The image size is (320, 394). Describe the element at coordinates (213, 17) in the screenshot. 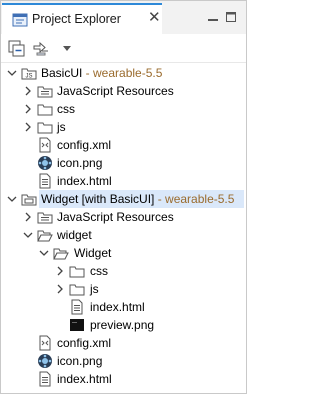

I see `minimize-icon` at that location.